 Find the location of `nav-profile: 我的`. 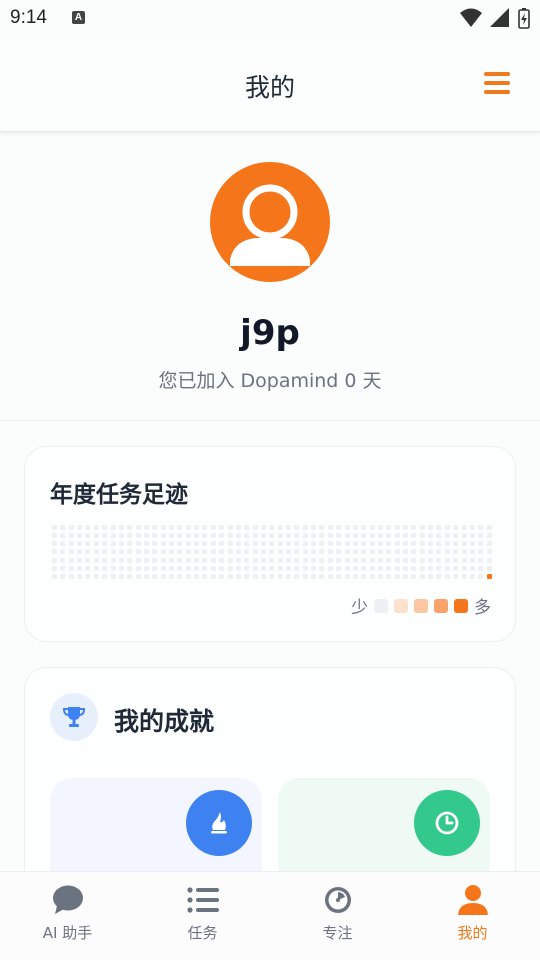

nav-profile: 我的 is located at coordinates (472, 916).